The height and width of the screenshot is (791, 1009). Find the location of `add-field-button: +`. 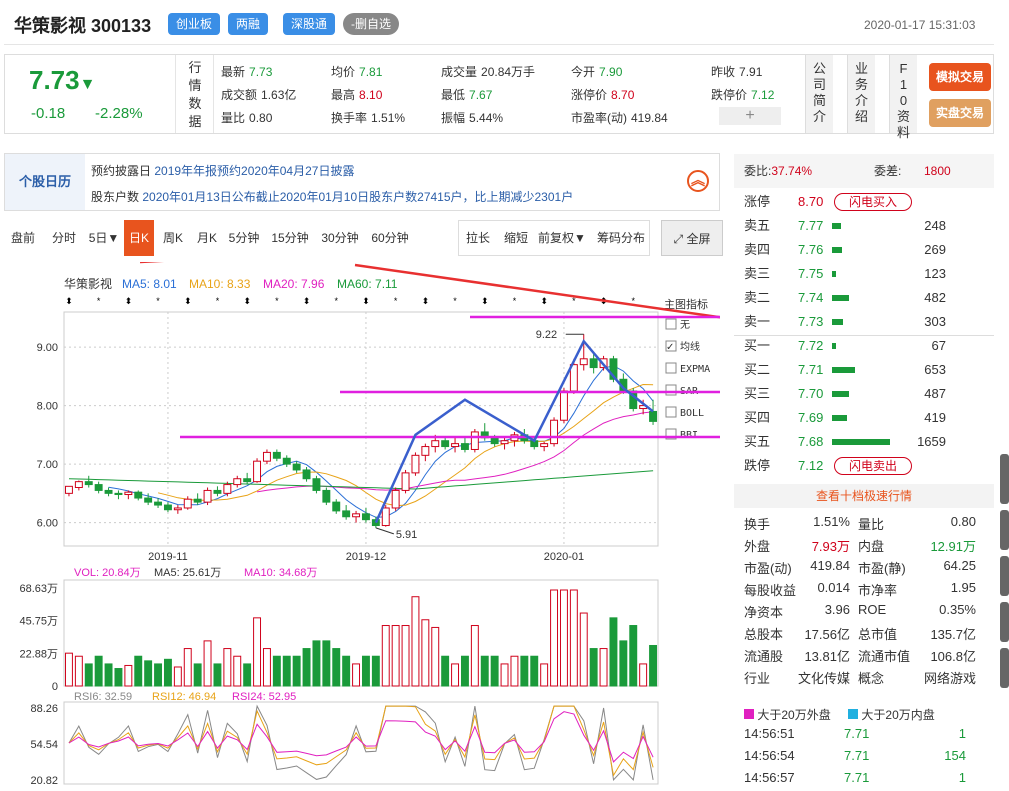

add-field-button: + is located at coordinates (750, 116).